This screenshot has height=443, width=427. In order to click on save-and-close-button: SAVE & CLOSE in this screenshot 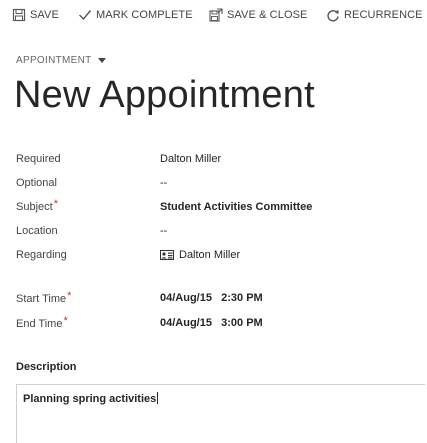, I will do `click(258, 15)`.